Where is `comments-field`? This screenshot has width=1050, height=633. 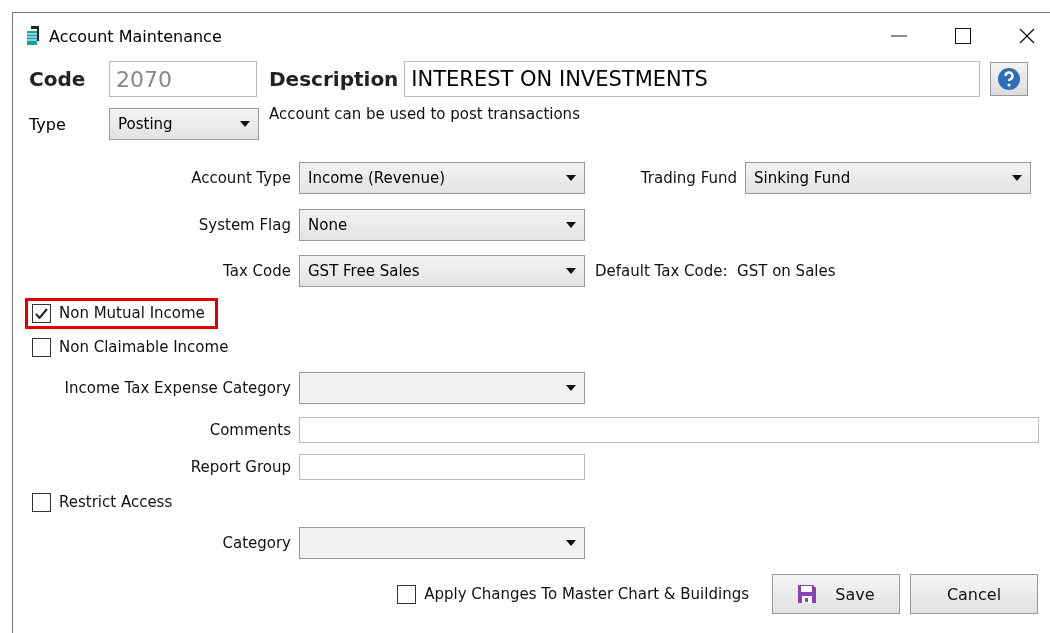
comments-field is located at coordinates (669, 430).